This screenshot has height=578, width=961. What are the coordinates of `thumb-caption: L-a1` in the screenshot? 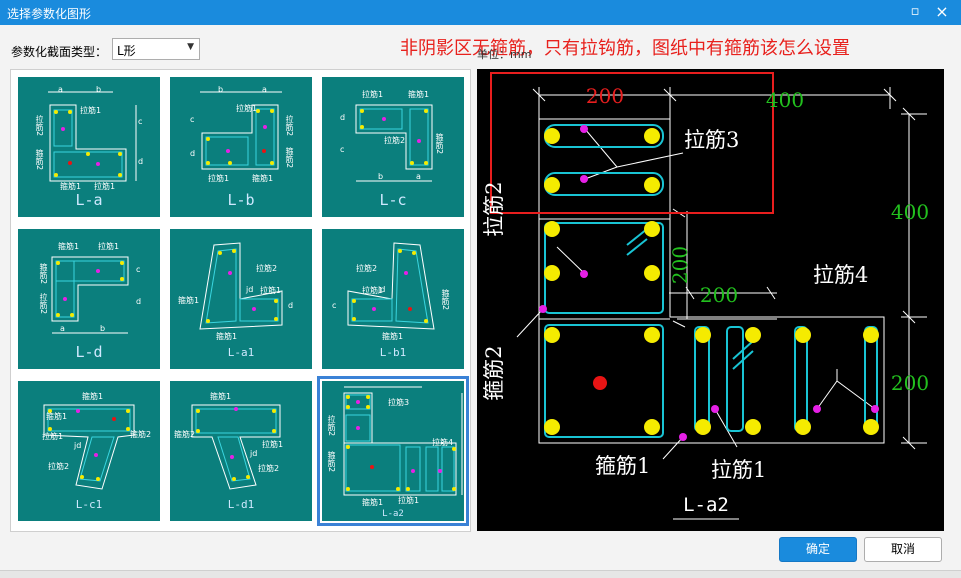 It's located at (241, 352).